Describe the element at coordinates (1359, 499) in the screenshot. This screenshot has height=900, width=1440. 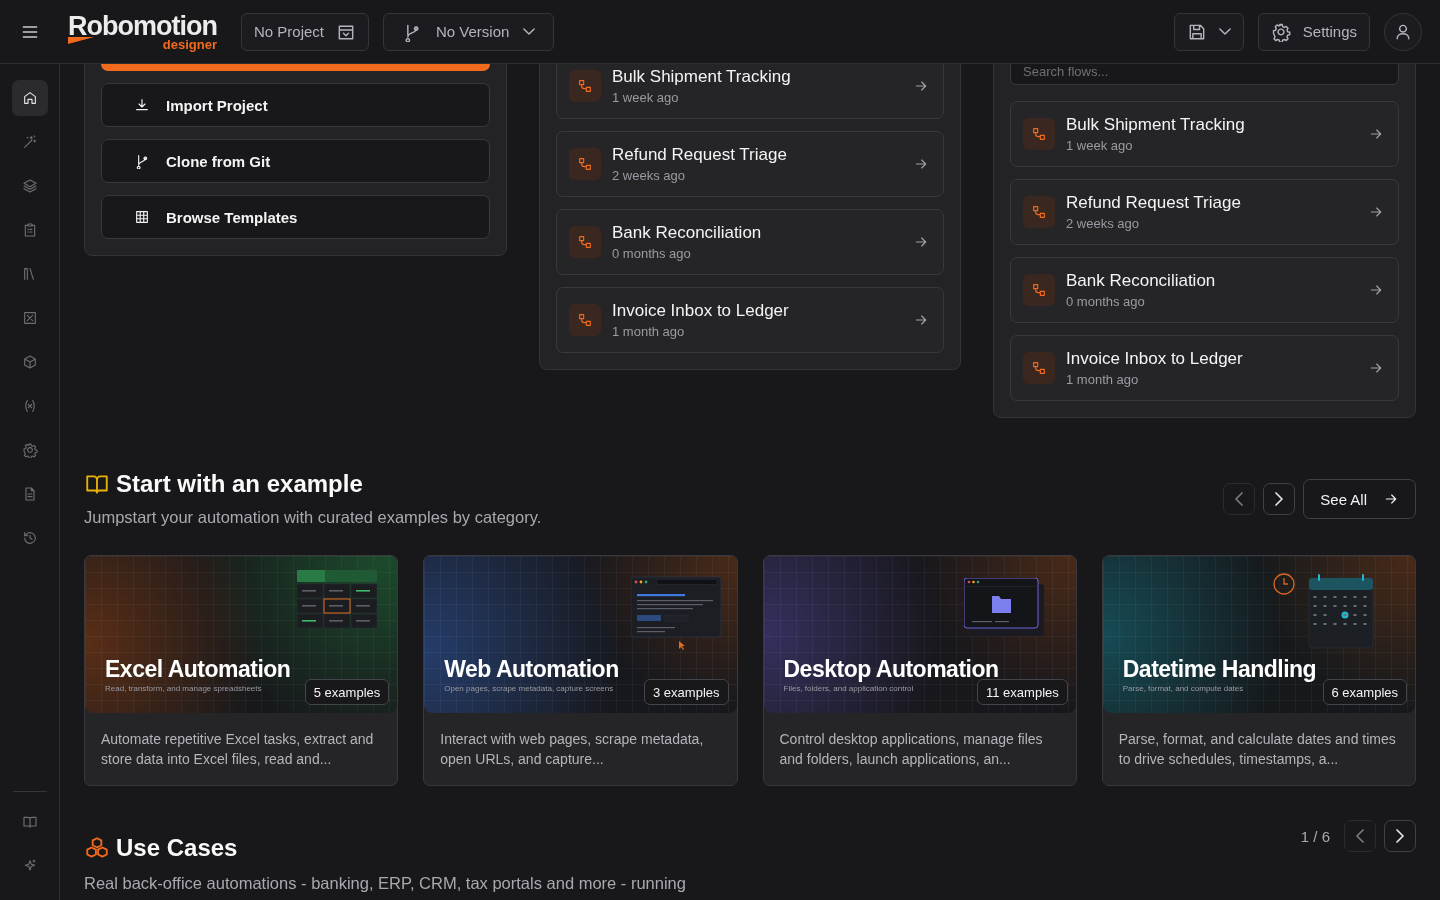
I see `see-all-button: See All` at that location.